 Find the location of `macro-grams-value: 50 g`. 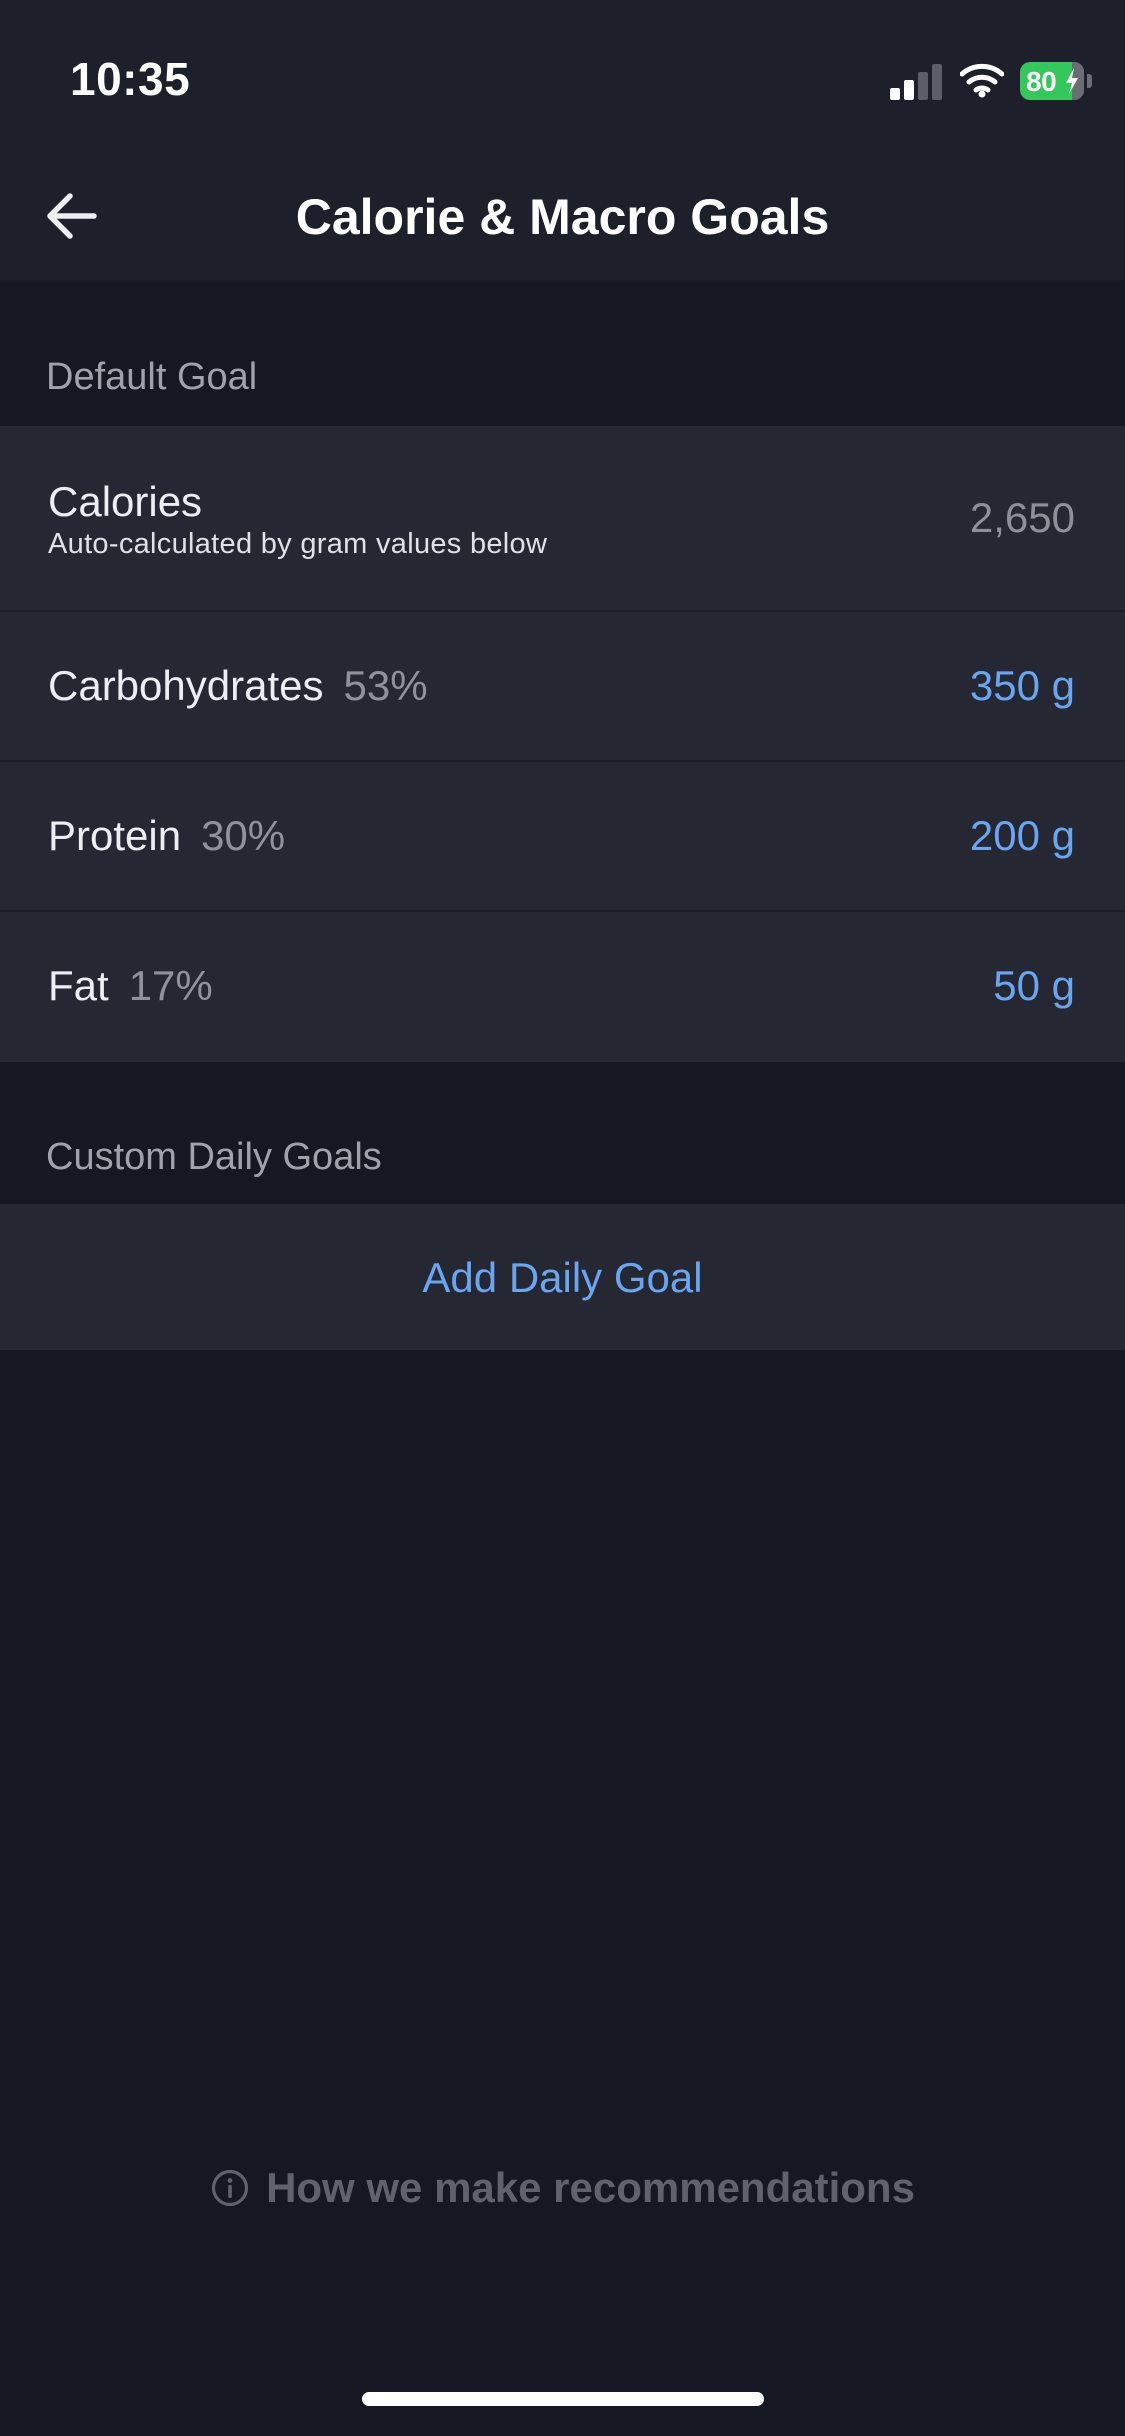

macro-grams-value: 50 g is located at coordinates (1034, 986).